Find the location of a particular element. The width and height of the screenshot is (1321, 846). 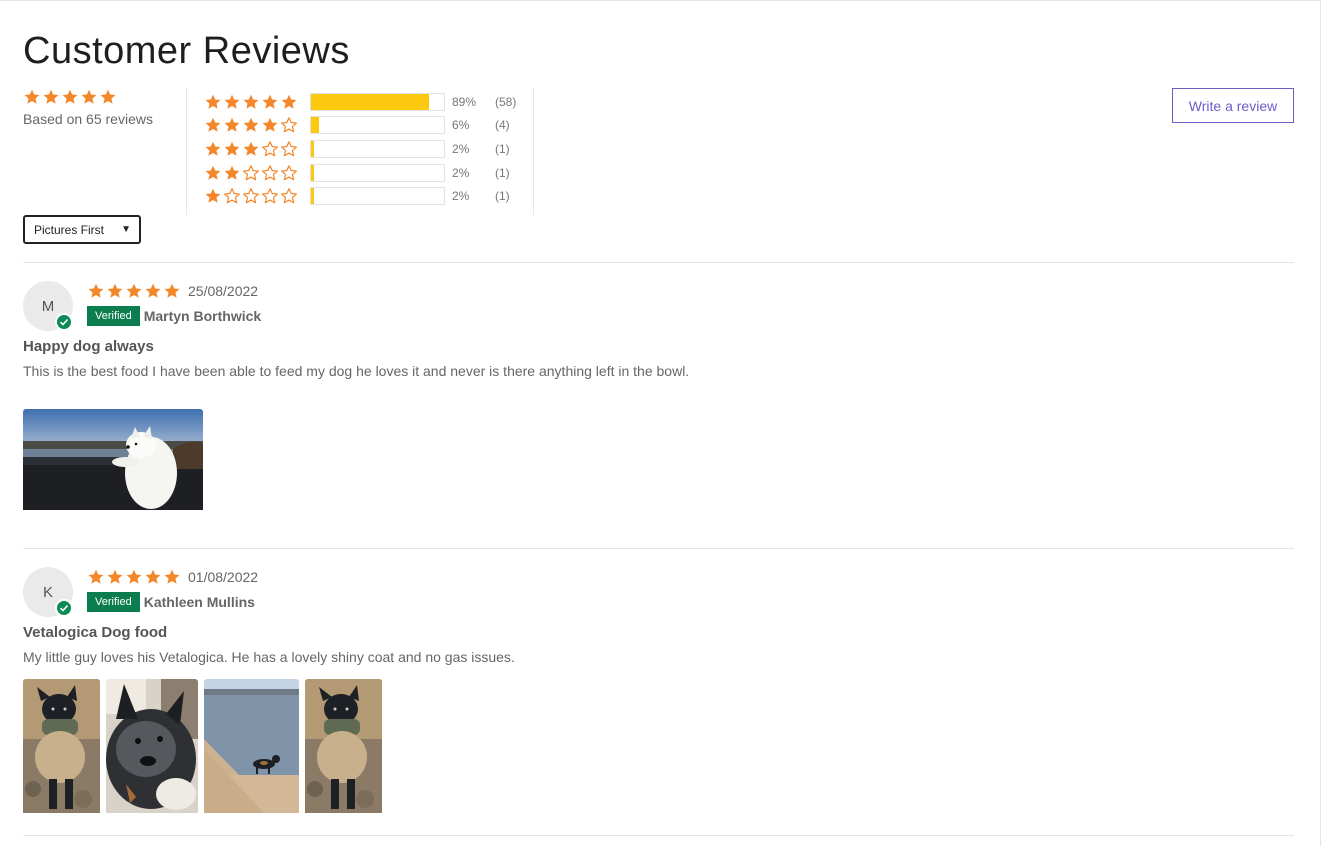

verified-check-icon is located at coordinates (64, 608).